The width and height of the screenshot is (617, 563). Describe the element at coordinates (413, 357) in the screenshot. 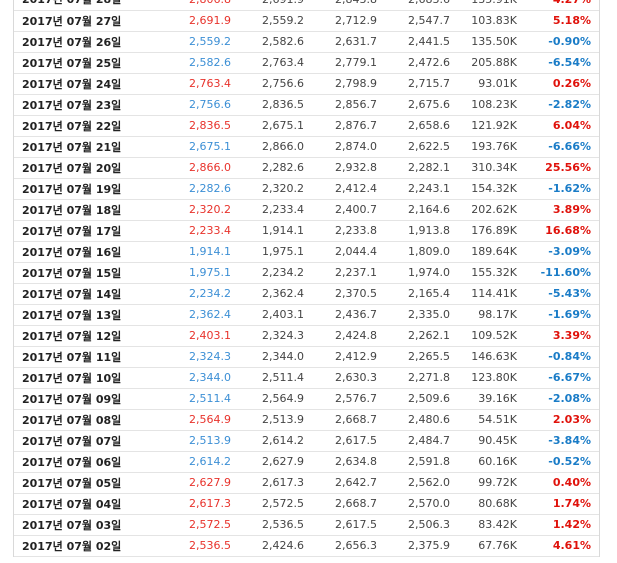

I see `low-cell: 2,265.5` at that location.